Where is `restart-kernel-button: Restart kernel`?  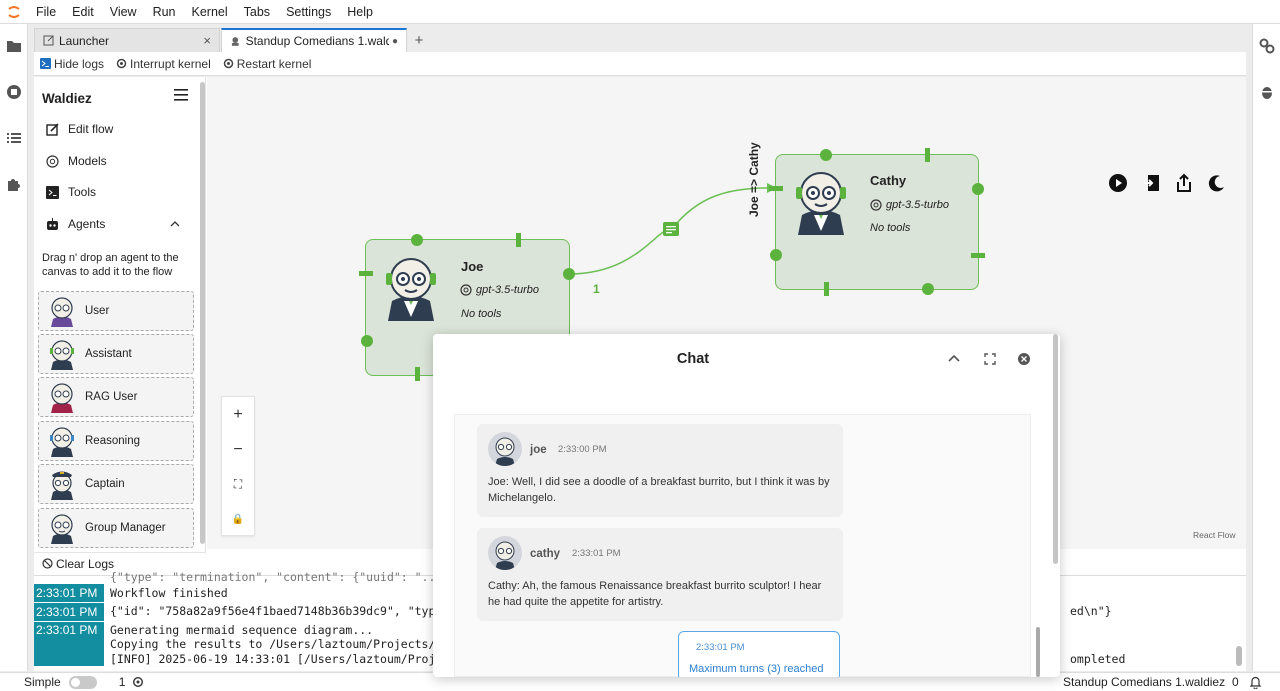
restart-kernel-button: Restart kernel is located at coordinates (267, 64).